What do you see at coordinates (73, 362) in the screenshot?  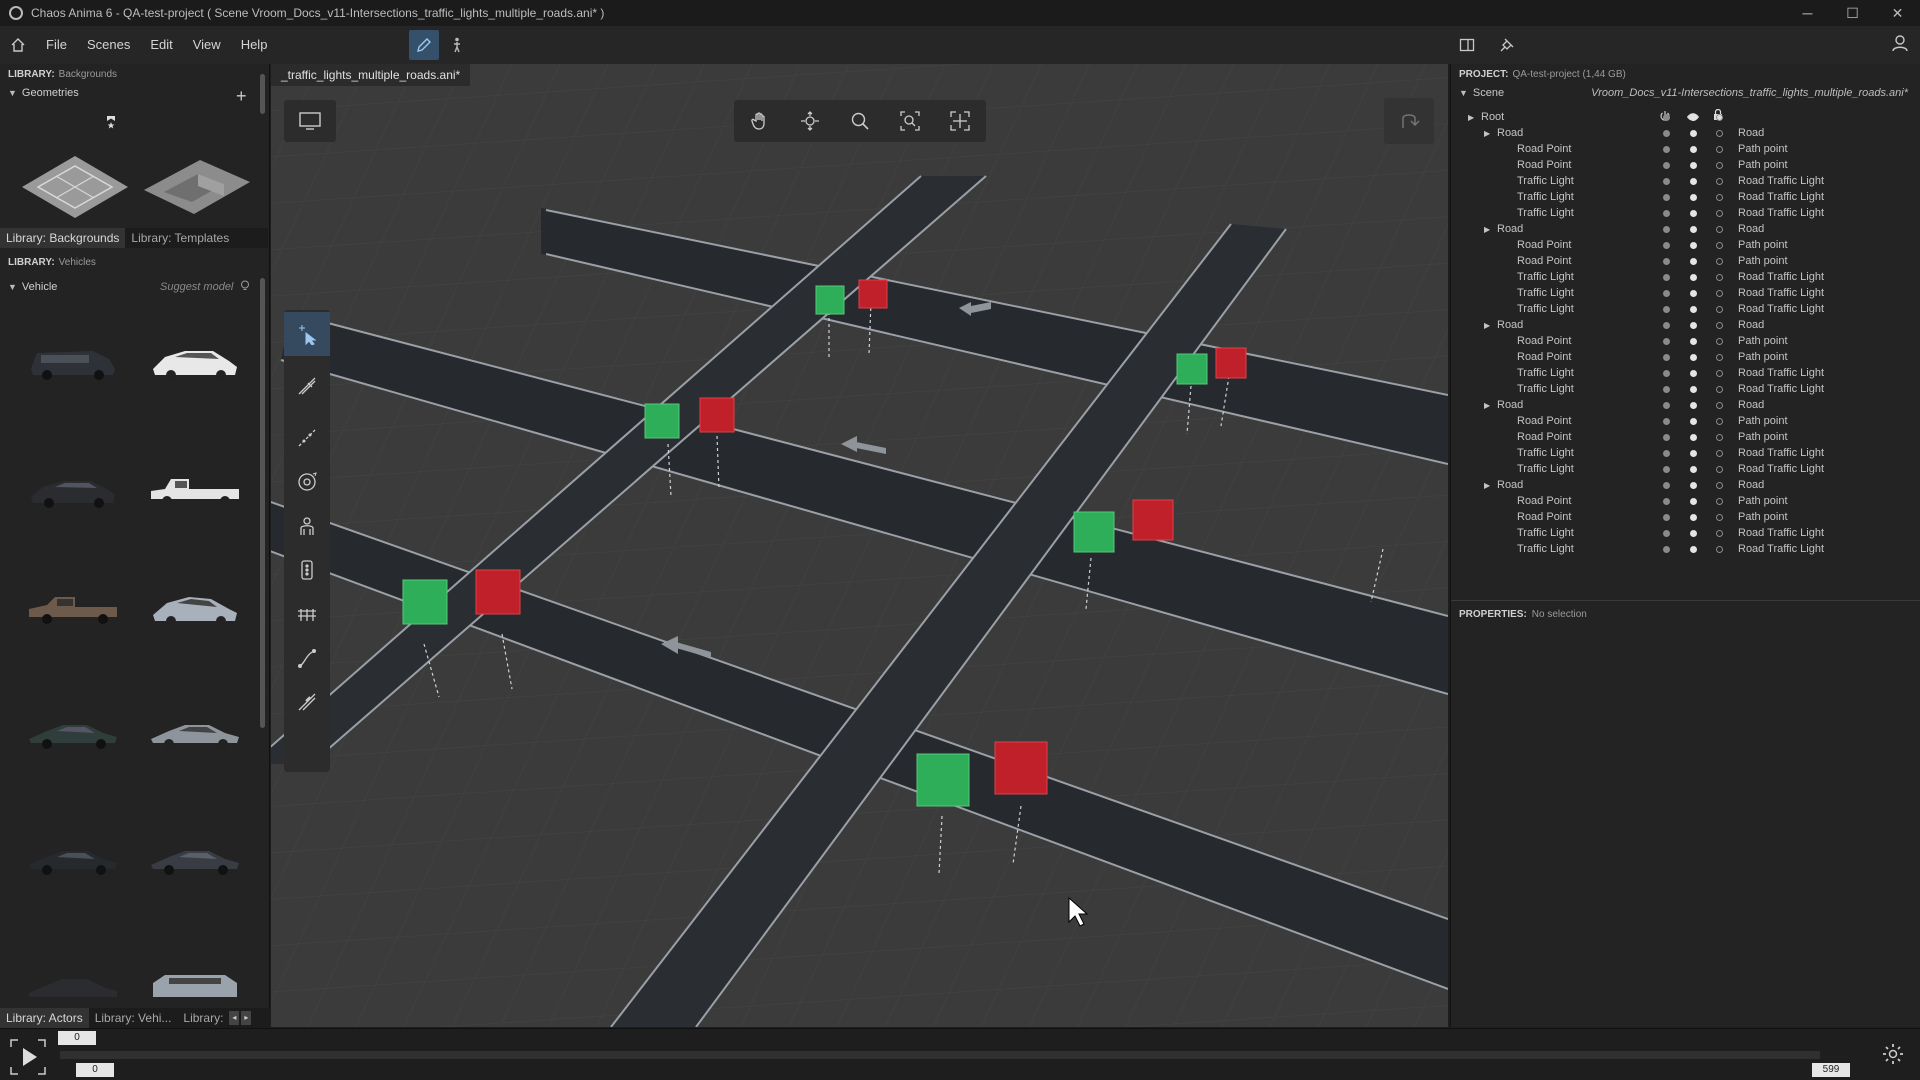 I see `vehicle-thumbnail-van` at bounding box center [73, 362].